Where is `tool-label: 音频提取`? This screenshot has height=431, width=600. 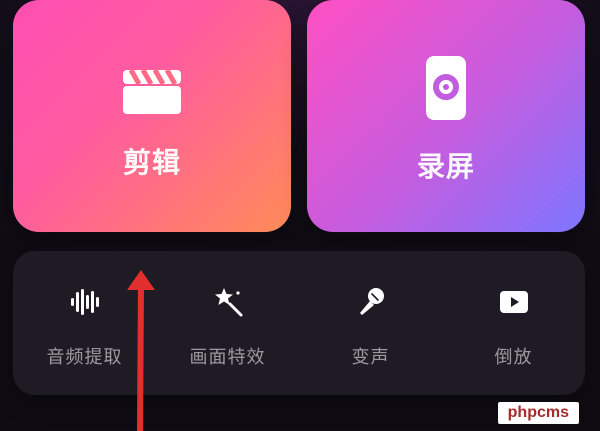 tool-label: 音频提取 is located at coordinates (84, 357).